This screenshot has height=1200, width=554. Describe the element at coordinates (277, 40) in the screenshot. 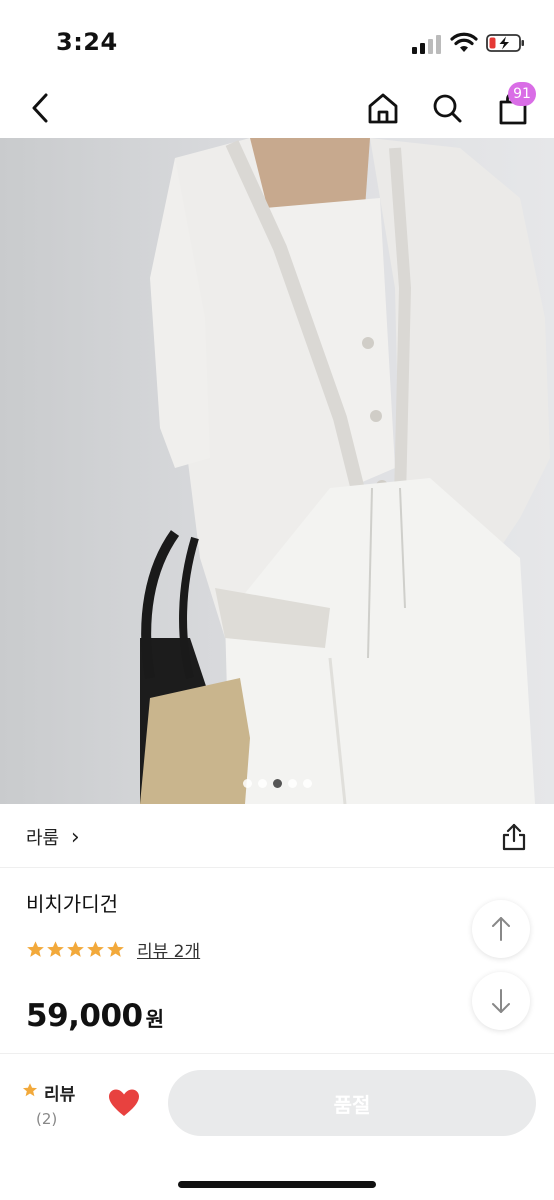

I see `status-bar: 3:24` at that location.